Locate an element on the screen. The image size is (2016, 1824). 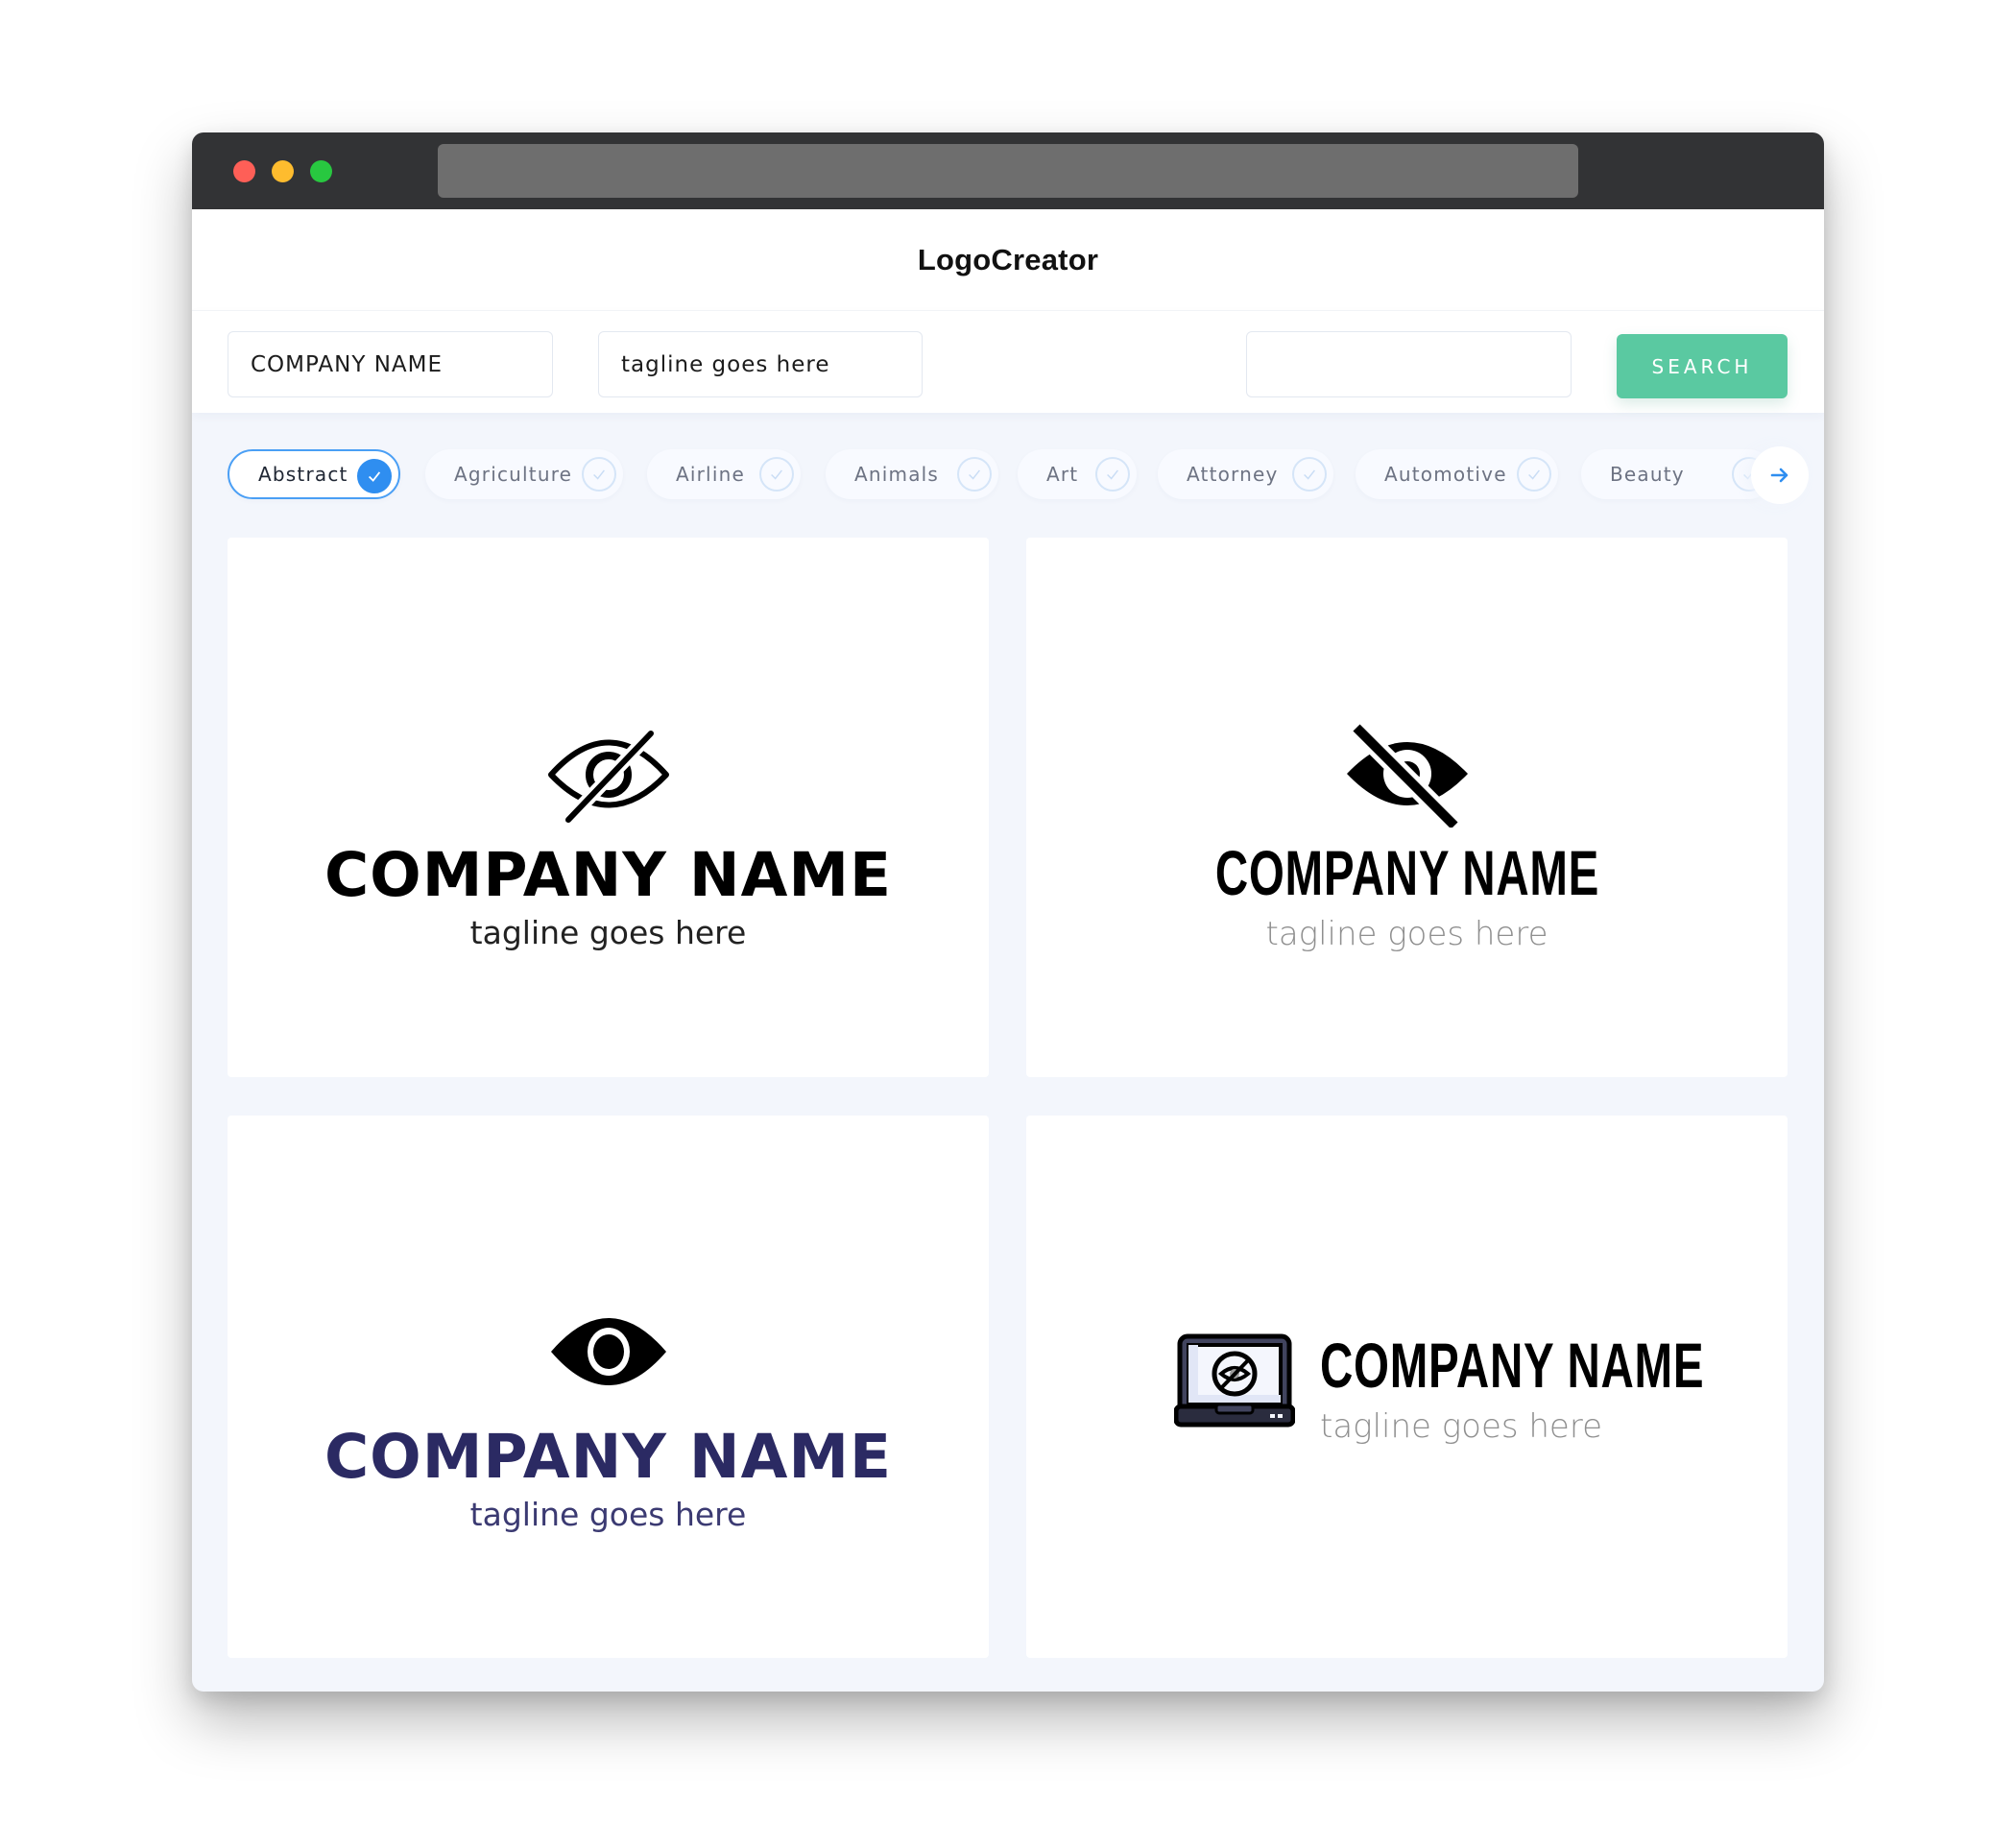
category-filter-bar: Abstract Agriculture Airline Animals Art is located at coordinates (1018, 475).